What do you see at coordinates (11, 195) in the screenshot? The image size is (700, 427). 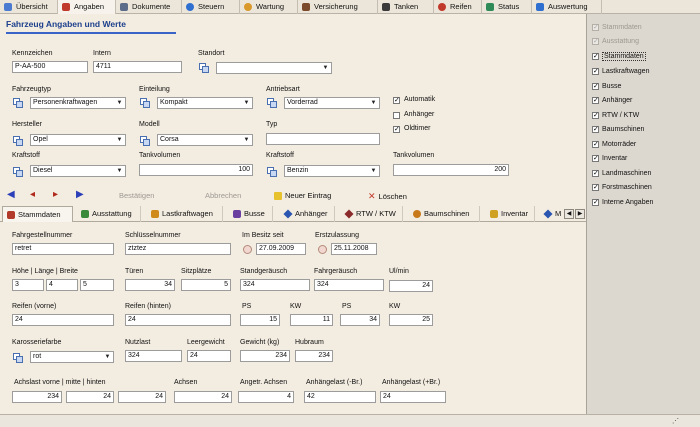 I see `first-record-icon: ◀` at bounding box center [11, 195].